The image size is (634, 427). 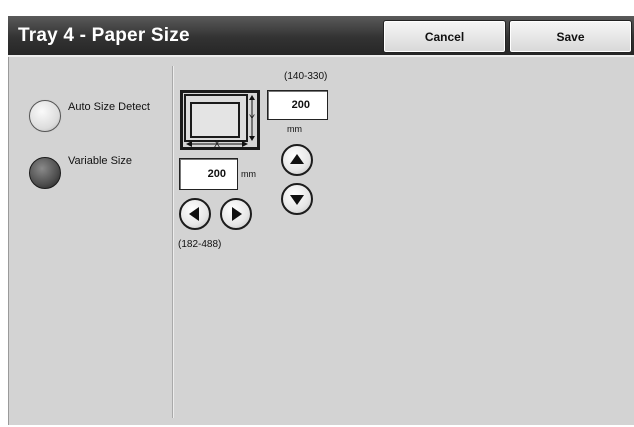 I want to click on svg-text: Y, so click(x=252, y=118).